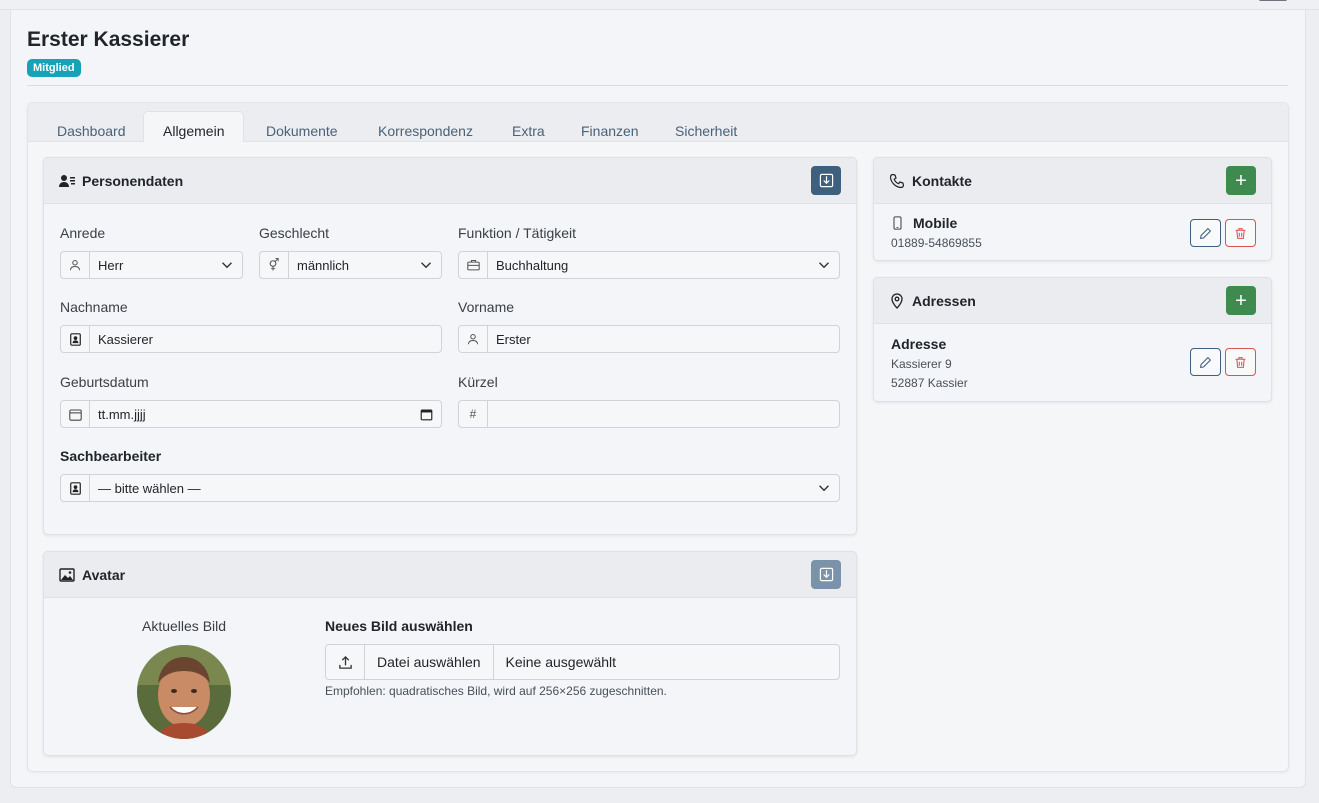  What do you see at coordinates (561, 662) in the screenshot?
I see `no-file-text: Keine ausgewählt` at bounding box center [561, 662].